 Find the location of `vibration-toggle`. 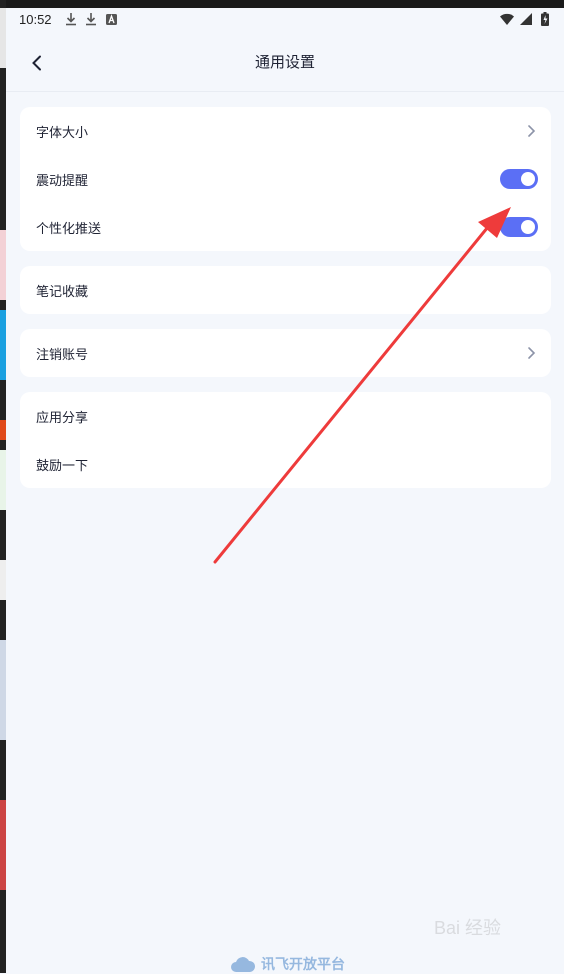

vibration-toggle is located at coordinates (519, 179).